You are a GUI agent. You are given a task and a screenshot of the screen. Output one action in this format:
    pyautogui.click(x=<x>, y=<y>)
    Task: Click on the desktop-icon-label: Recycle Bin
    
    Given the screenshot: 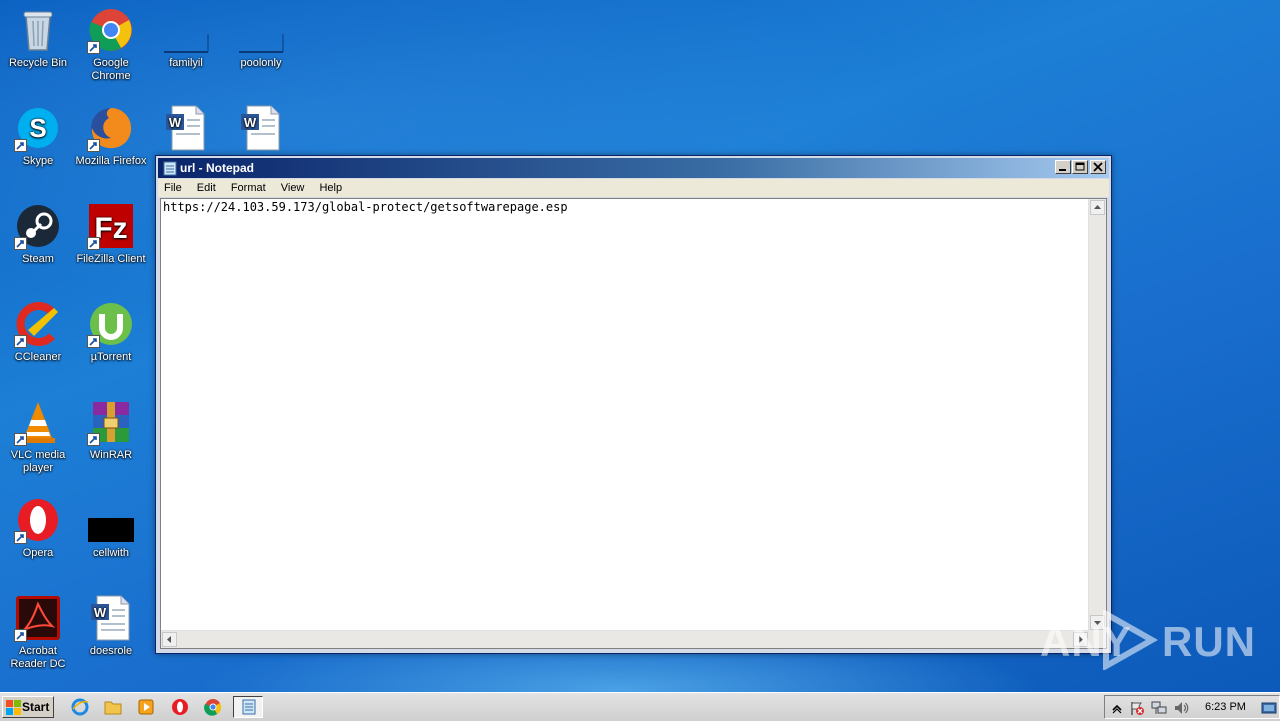 What is the action you would take?
    pyautogui.click(x=38, y=63)
    